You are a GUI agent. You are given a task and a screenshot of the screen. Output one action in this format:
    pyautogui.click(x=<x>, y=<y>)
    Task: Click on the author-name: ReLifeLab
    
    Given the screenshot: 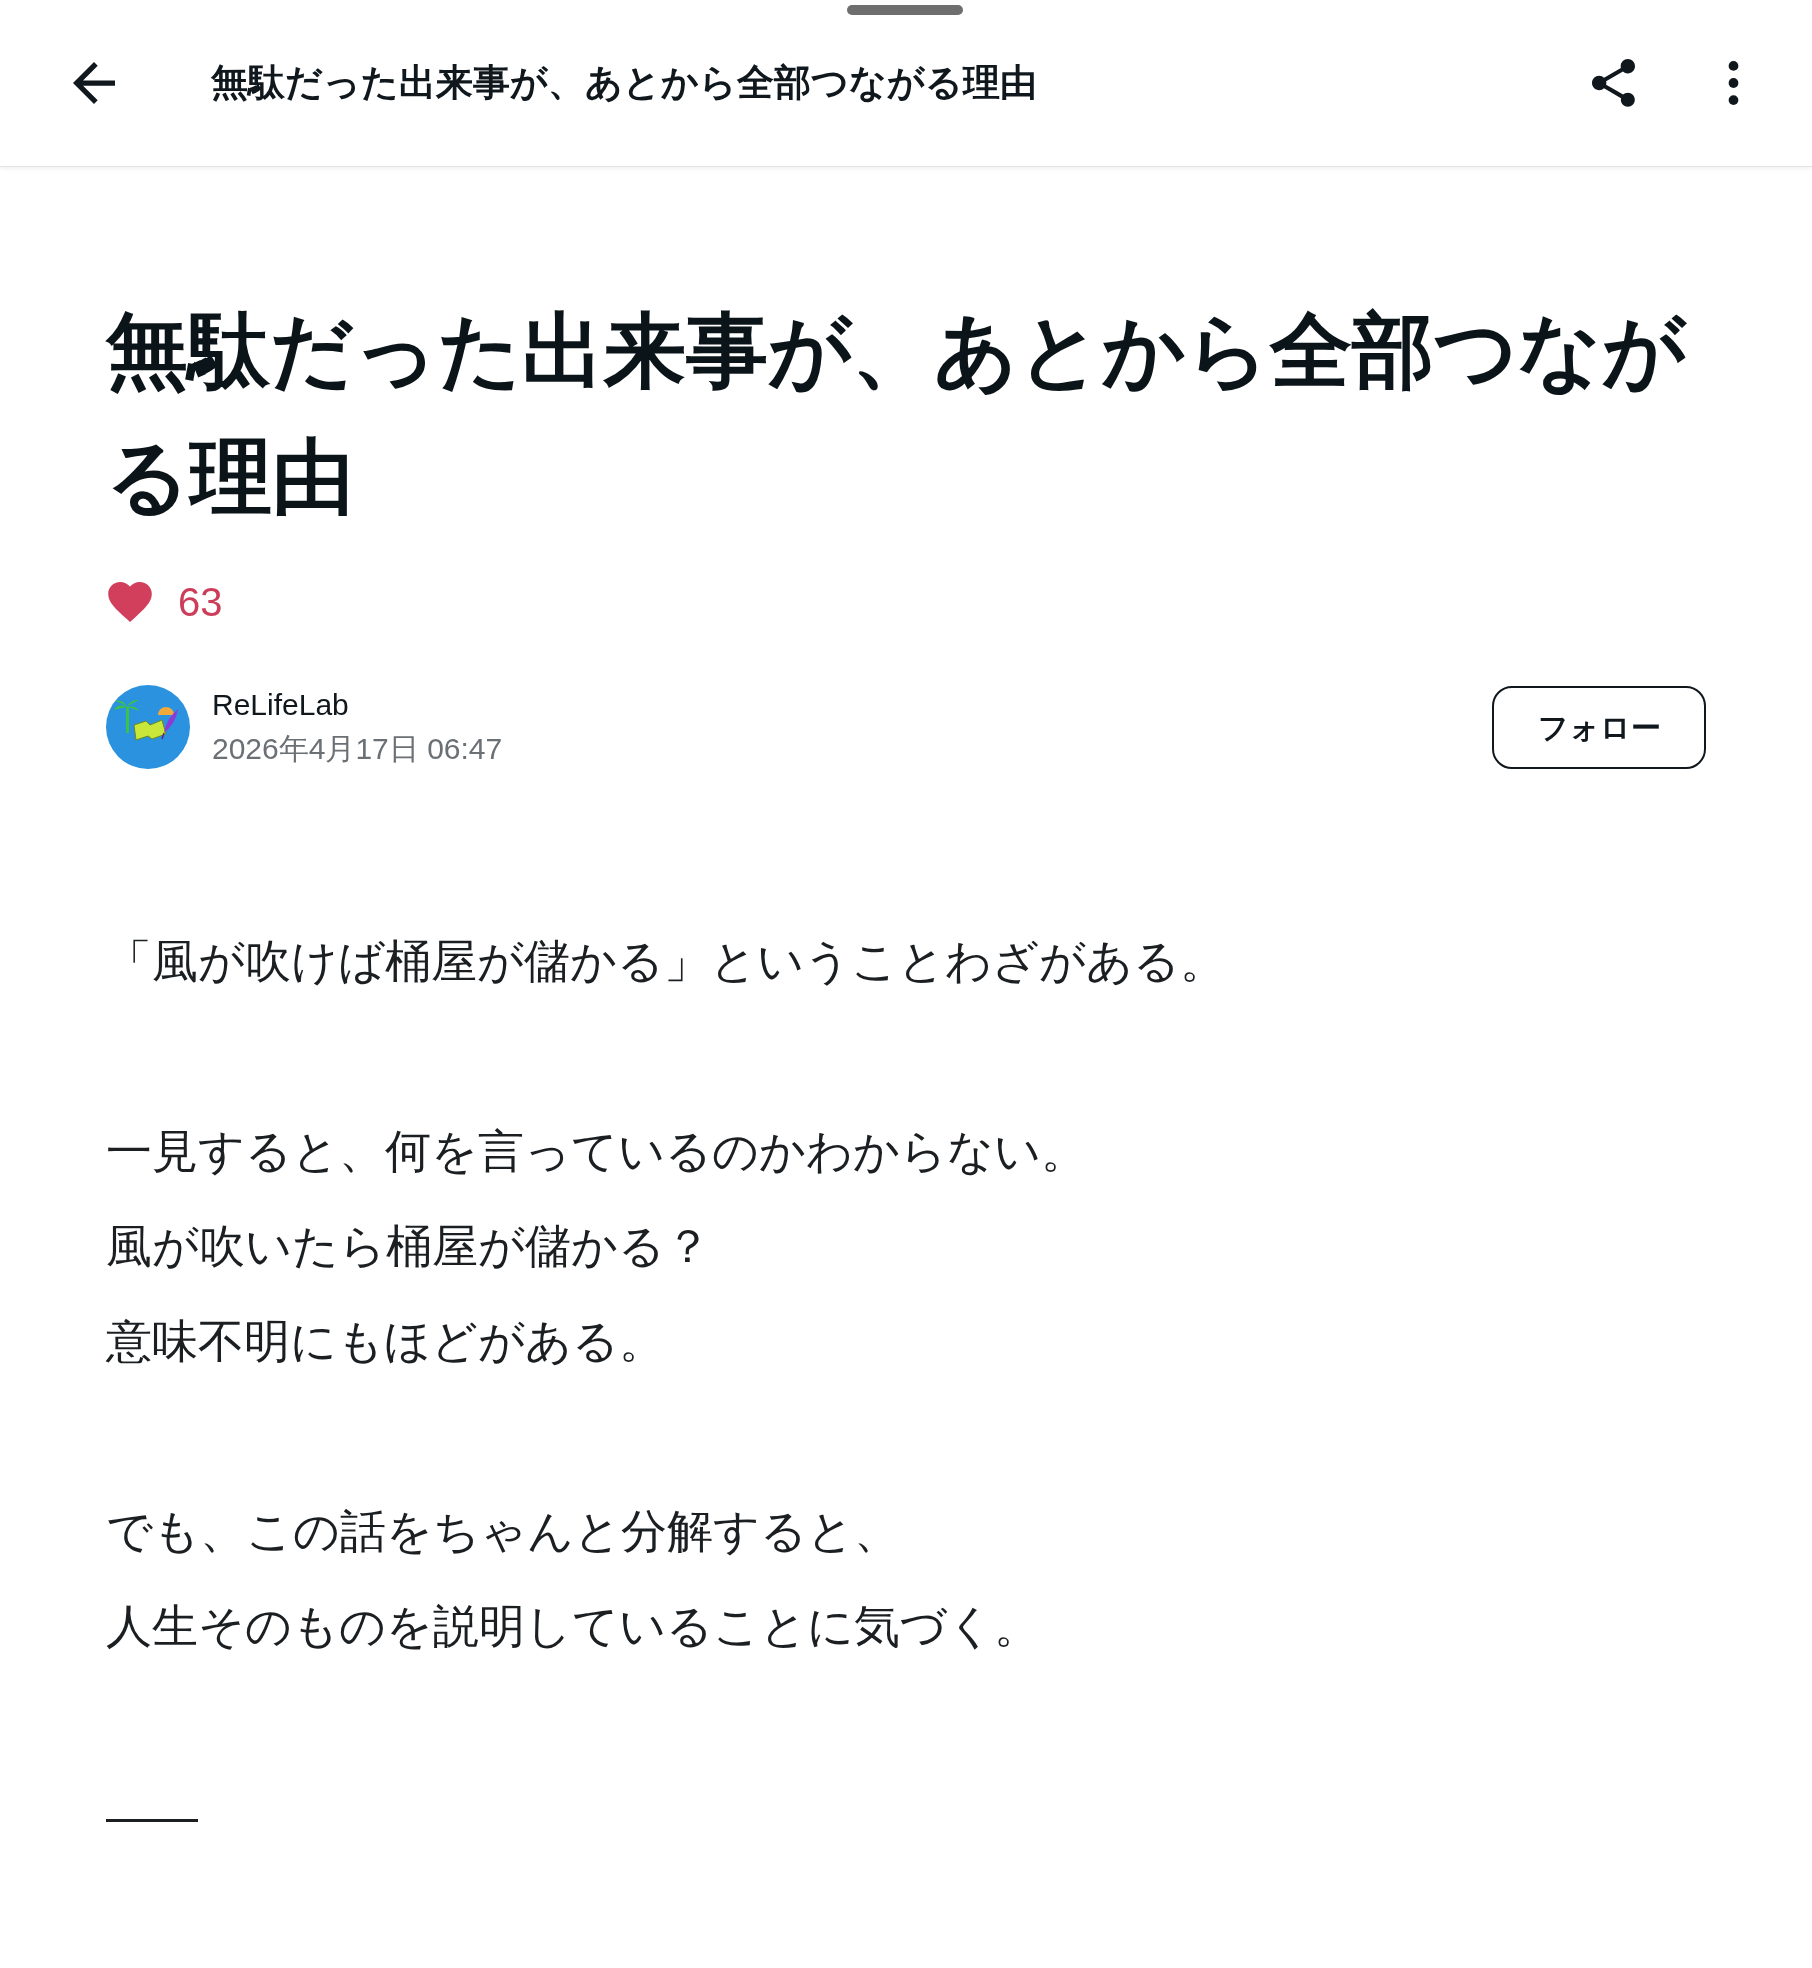 What is the action you would take?
    pyautogui.click(x=357, y=705)
    